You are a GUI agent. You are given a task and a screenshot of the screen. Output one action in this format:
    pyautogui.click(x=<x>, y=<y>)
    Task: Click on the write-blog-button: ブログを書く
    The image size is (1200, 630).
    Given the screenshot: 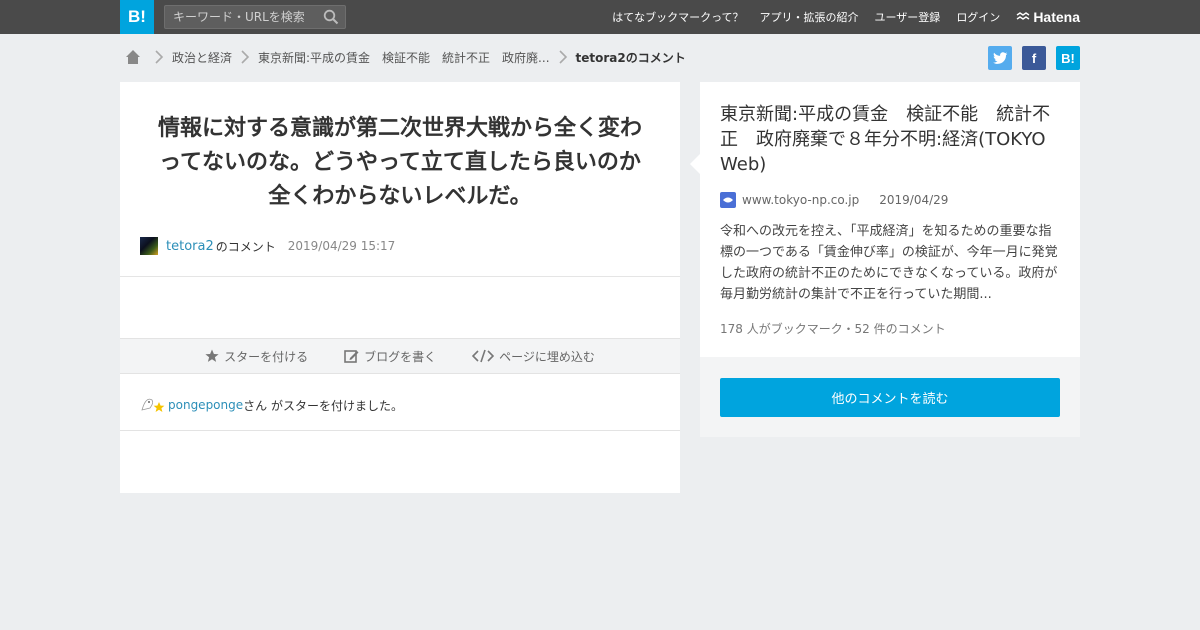 What is the action you would take?
    pyautogui.click(x=390, y=356)
    